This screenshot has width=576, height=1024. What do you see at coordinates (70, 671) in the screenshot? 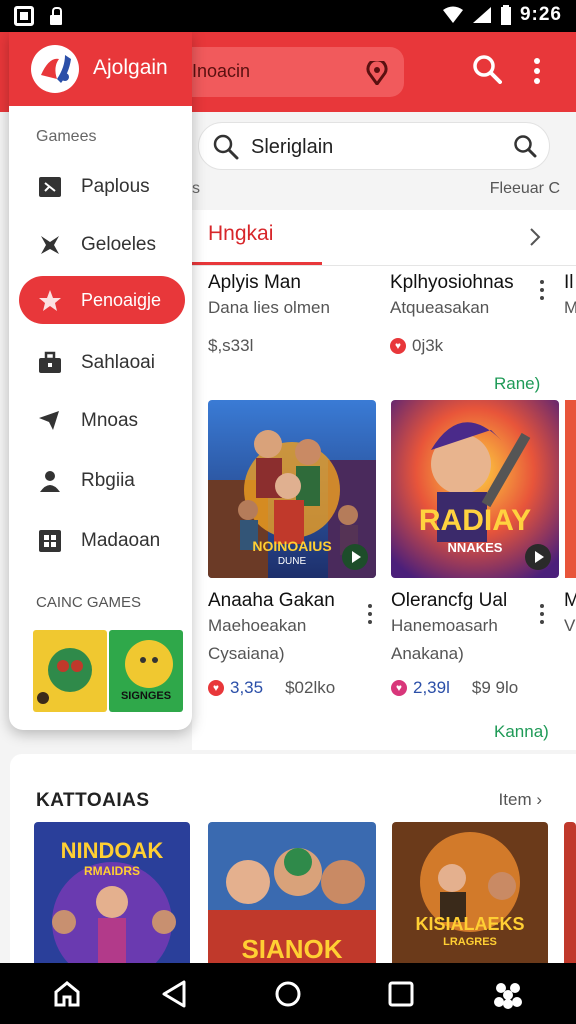
I see `casual-game-thumbnail` at bounding box center [70, 671].